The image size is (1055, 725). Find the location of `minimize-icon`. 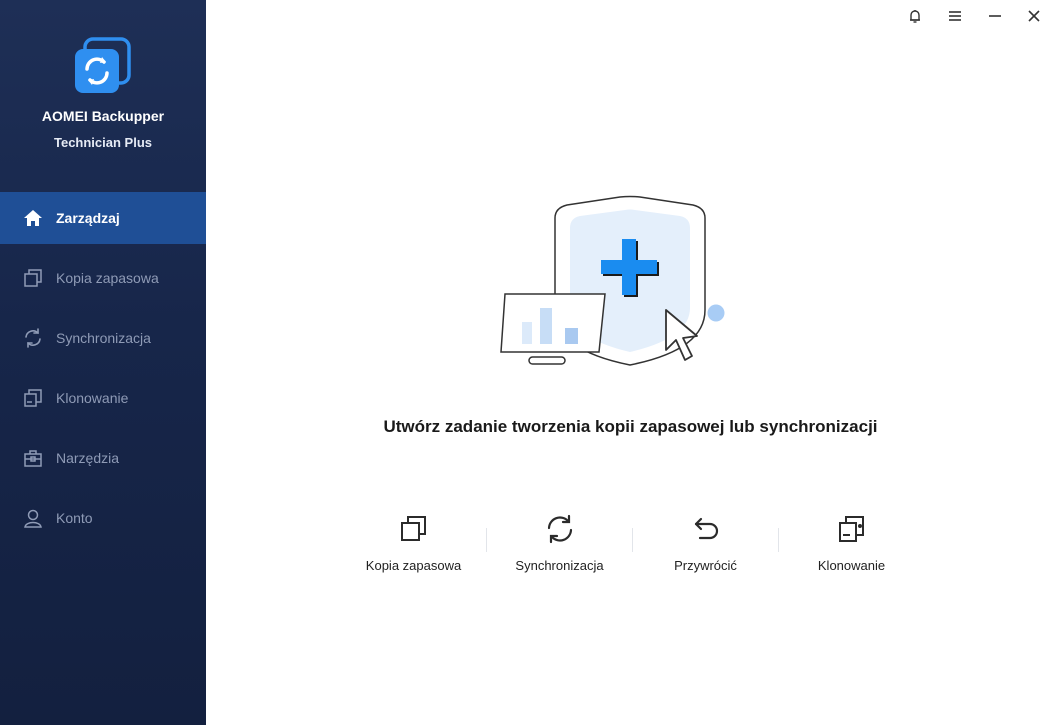

minimize-icon is located at coordinates (995, 18).